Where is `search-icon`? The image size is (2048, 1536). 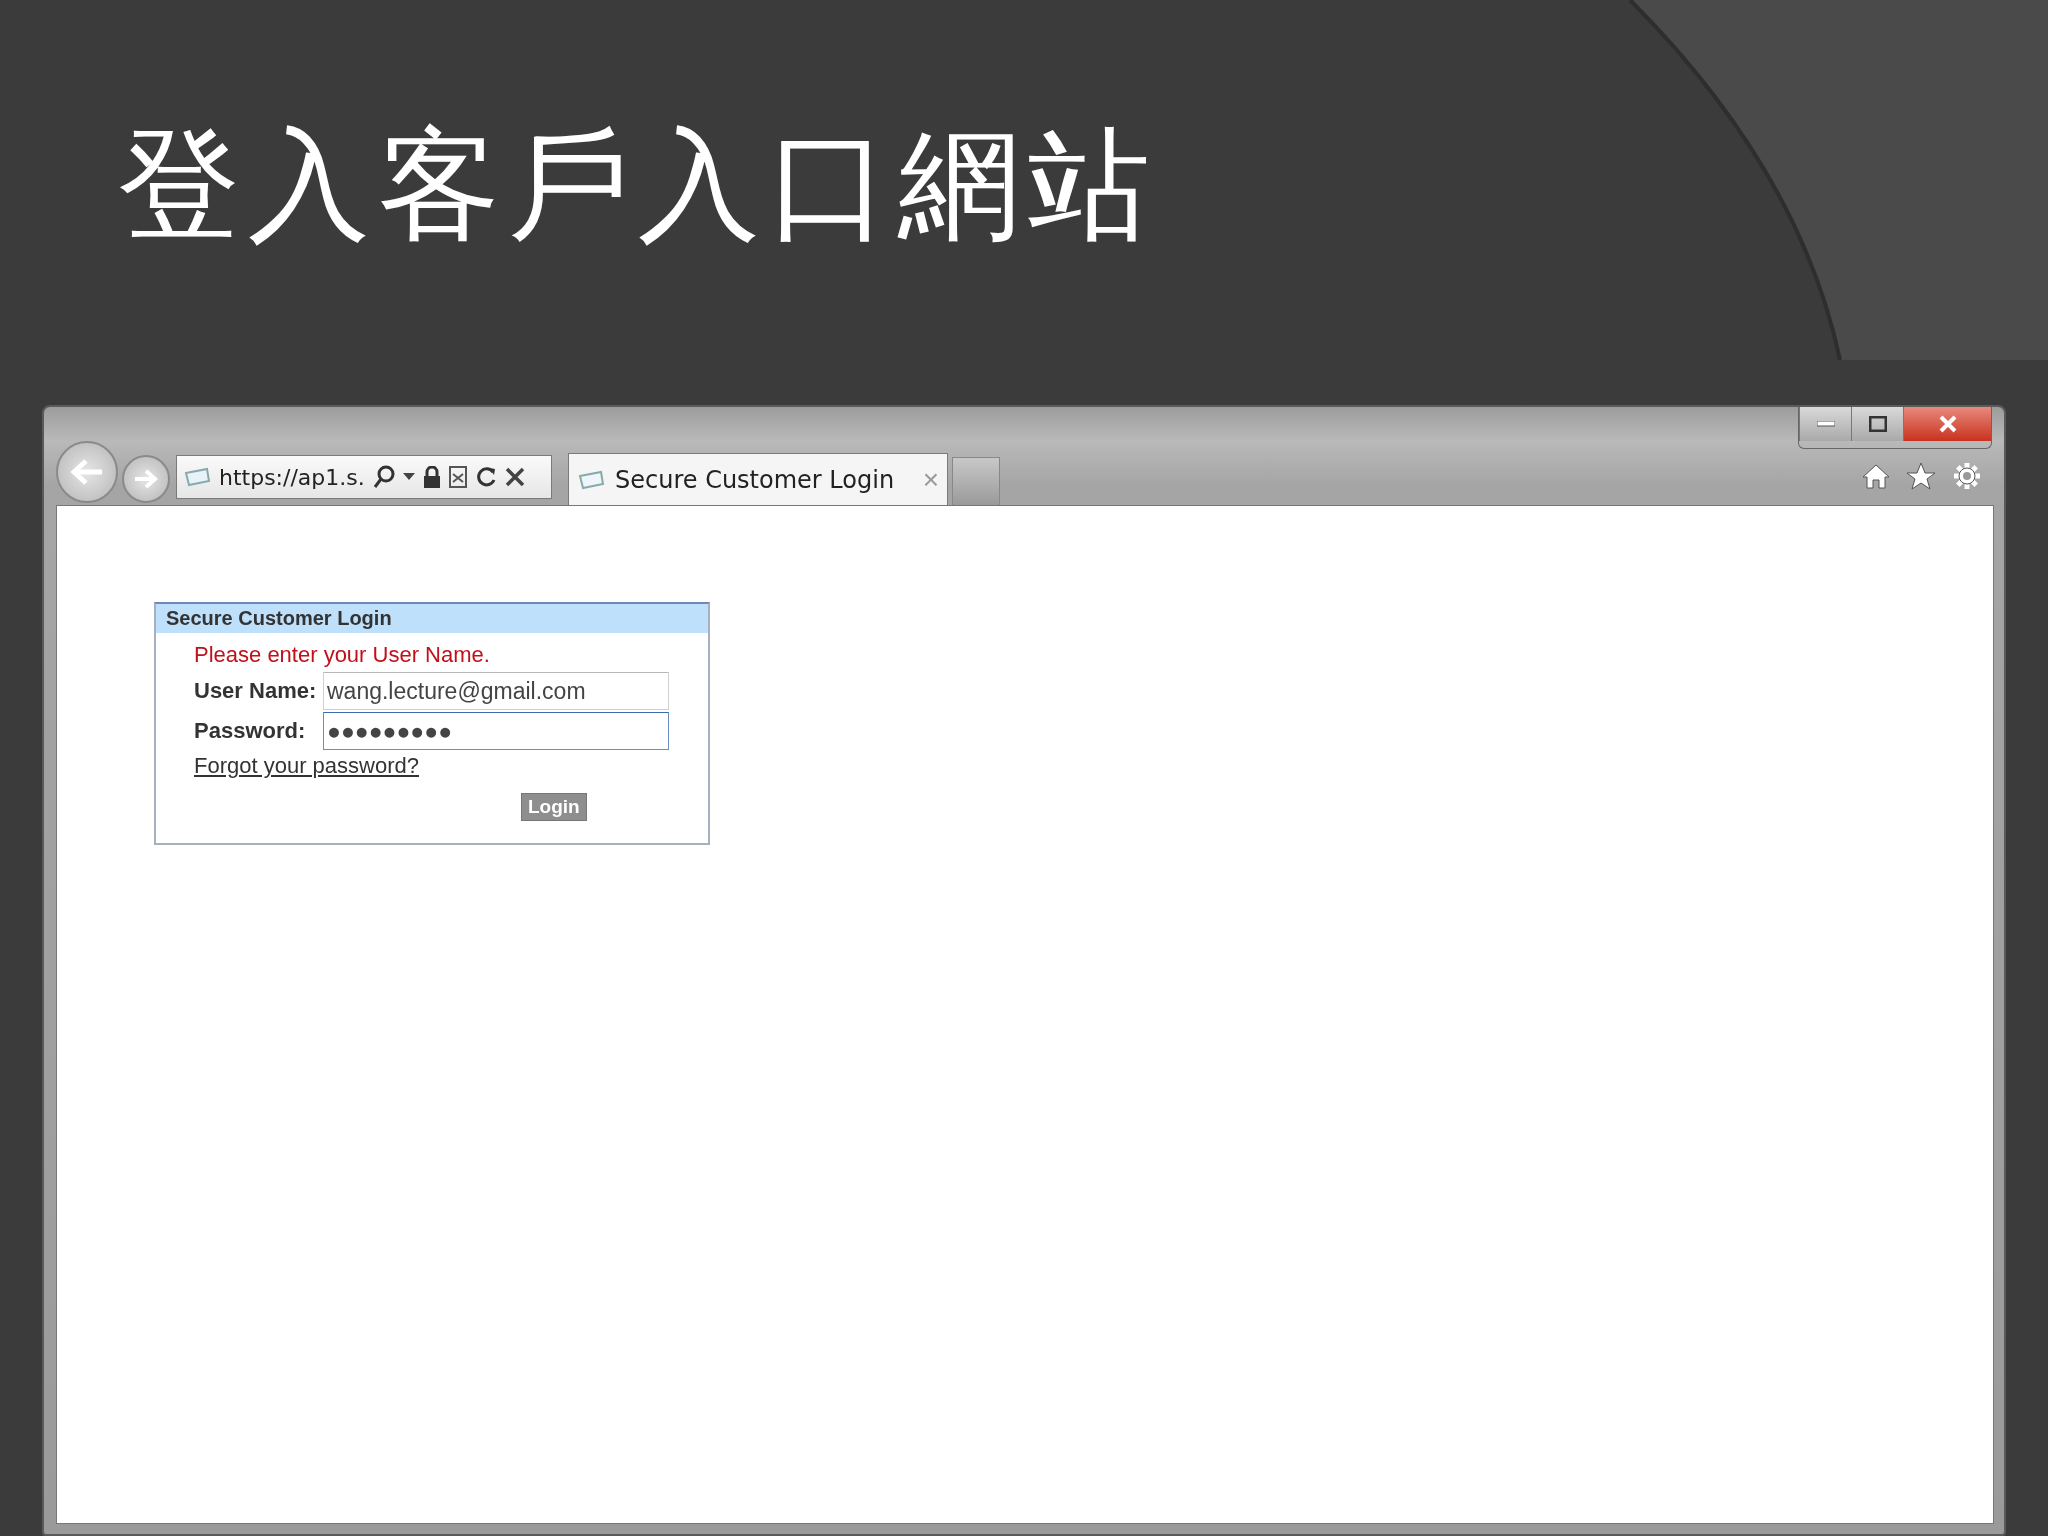
search-icon is located at coordinates (383, 477).